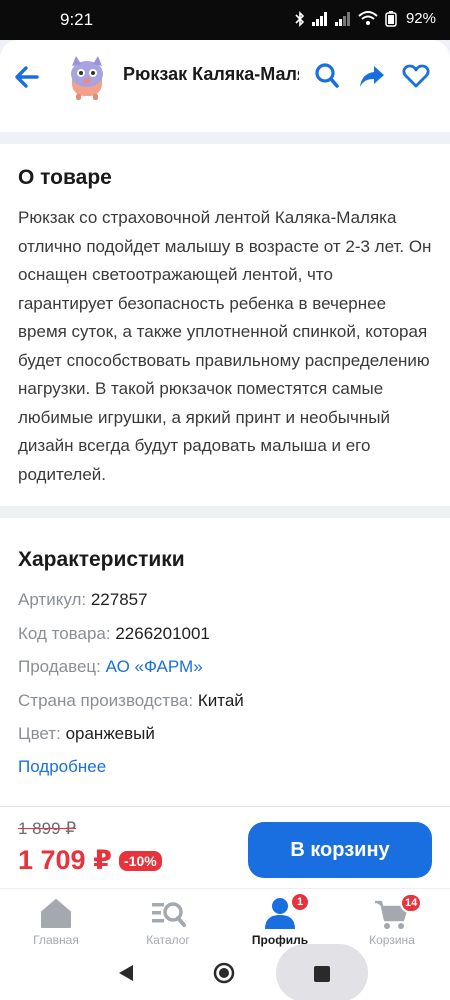  Describe the element at coordinates (101, 559) in the screenshot. I see `characteristics-heading: Характеристики` at that location.